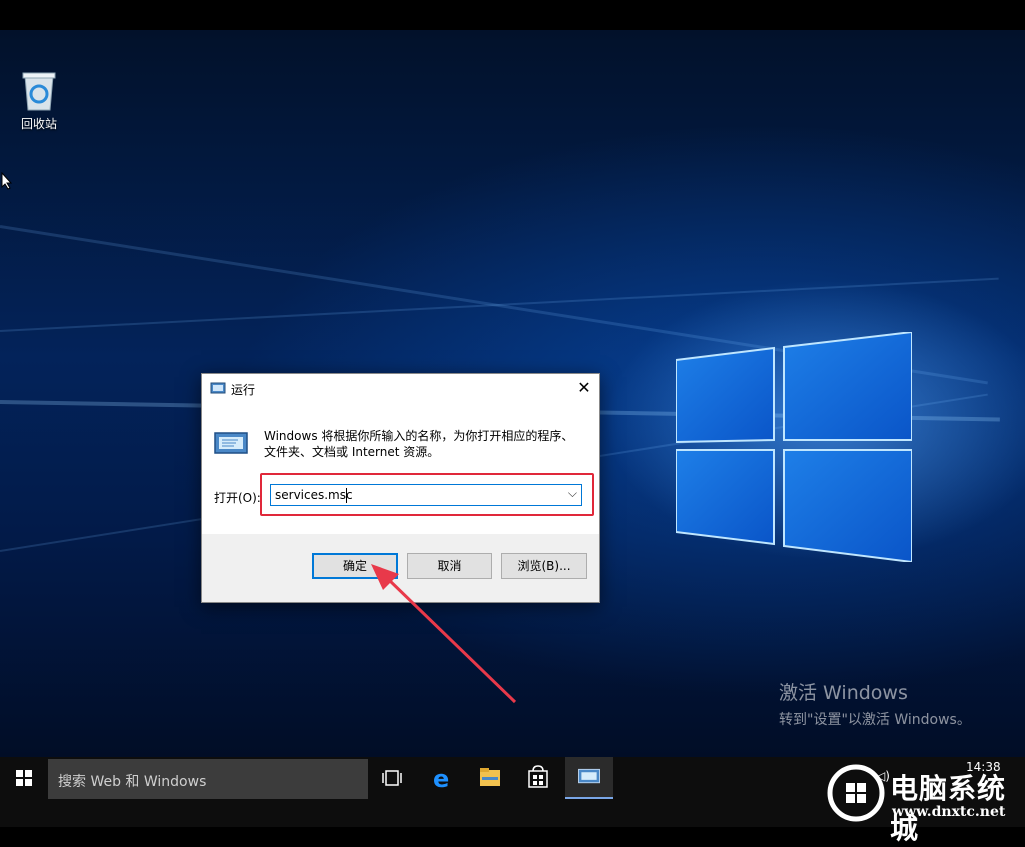 The image size is (1025, 847). Describe the element at coordinates (427, 494) in the screenshot. I see `highlight-box` at that location.